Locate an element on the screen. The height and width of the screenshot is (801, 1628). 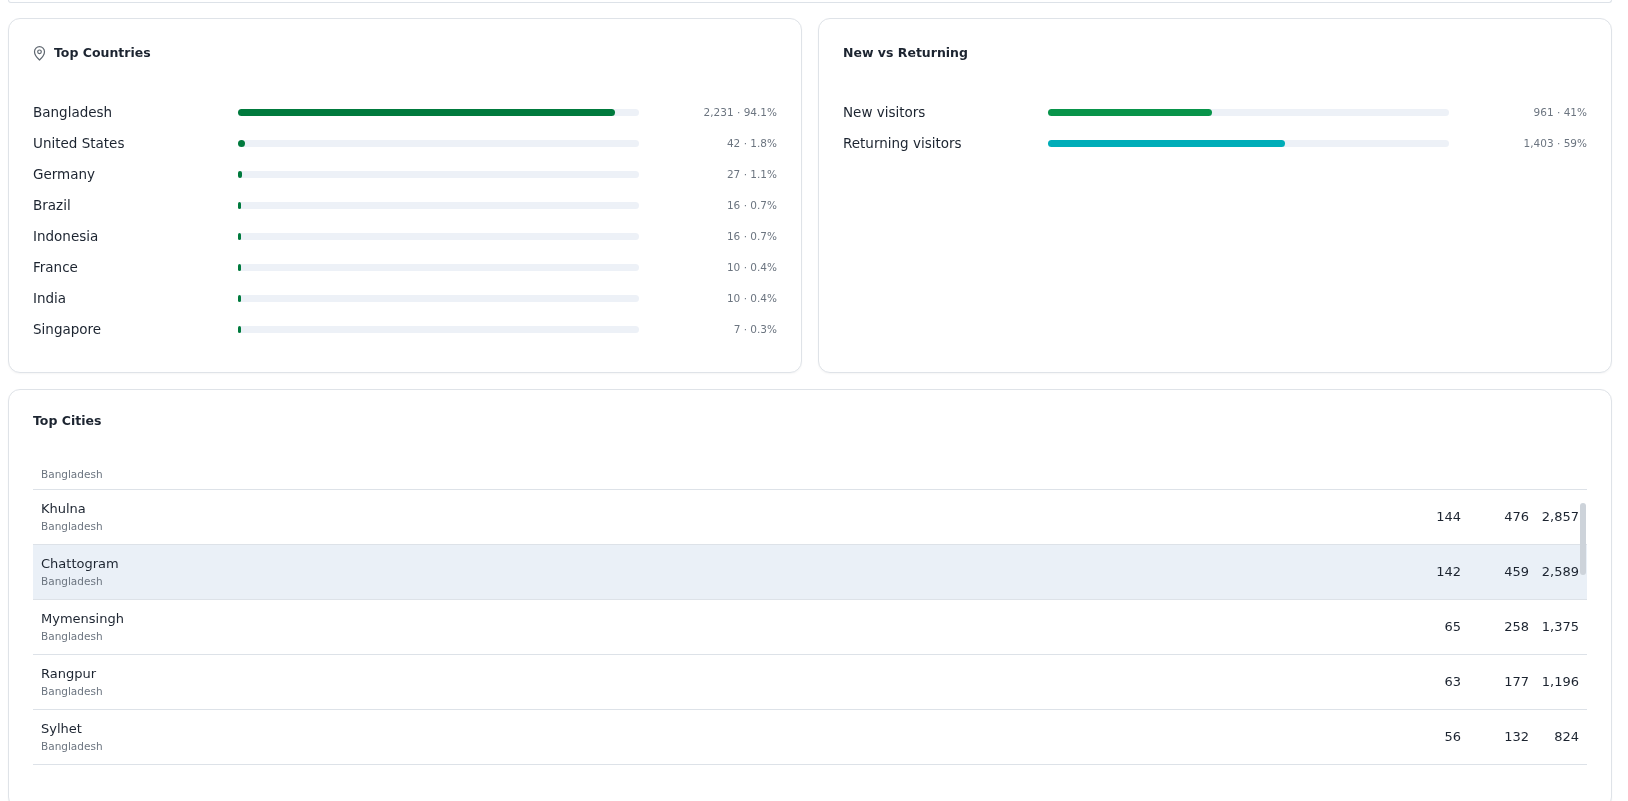
row-label: Returning visitors is located at coordinates (903, 144).